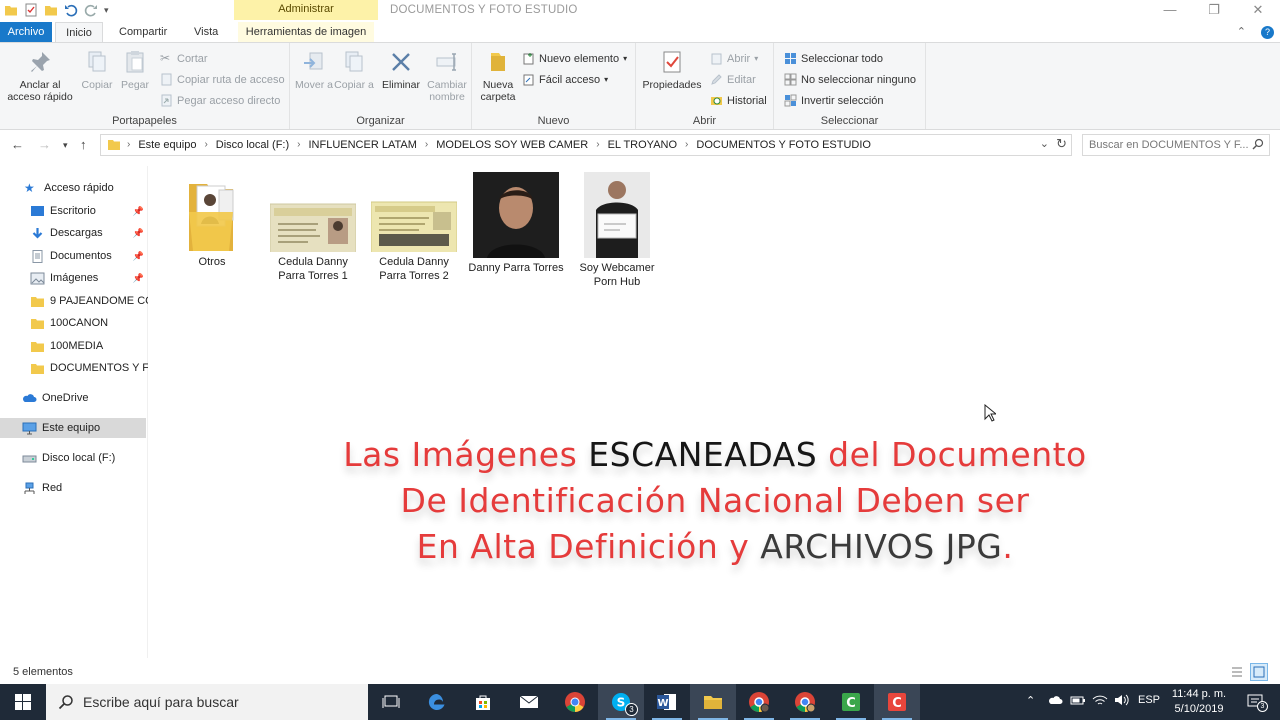  What do you see at coordinates (167, 145) in the screenshot?
I see `crumb-este-equipo: Este equipo` at bounding box center [167, 145].